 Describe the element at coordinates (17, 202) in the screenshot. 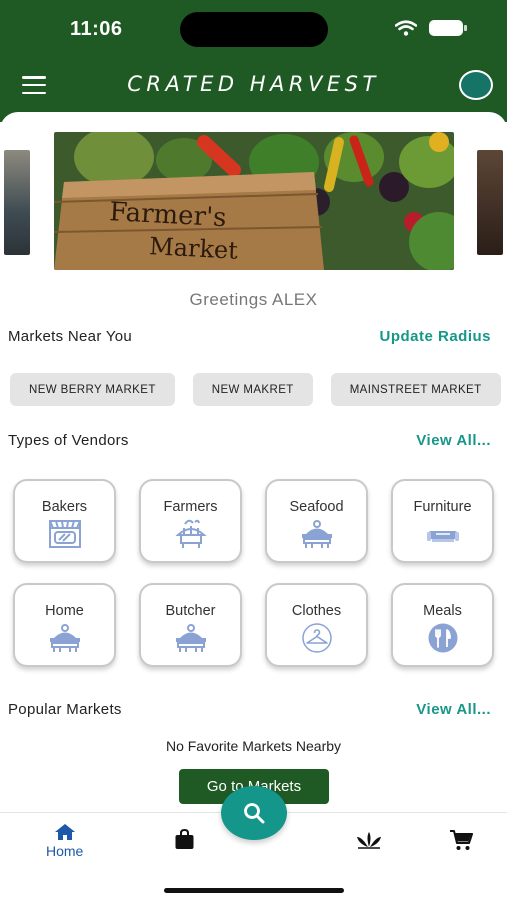

I see `carousel-prev-card` at that location.